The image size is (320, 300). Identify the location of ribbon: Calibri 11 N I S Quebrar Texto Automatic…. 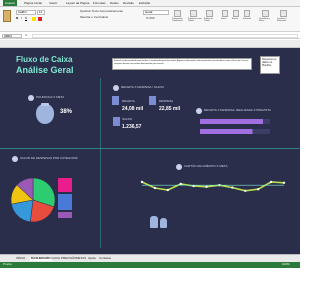
(150, 19).